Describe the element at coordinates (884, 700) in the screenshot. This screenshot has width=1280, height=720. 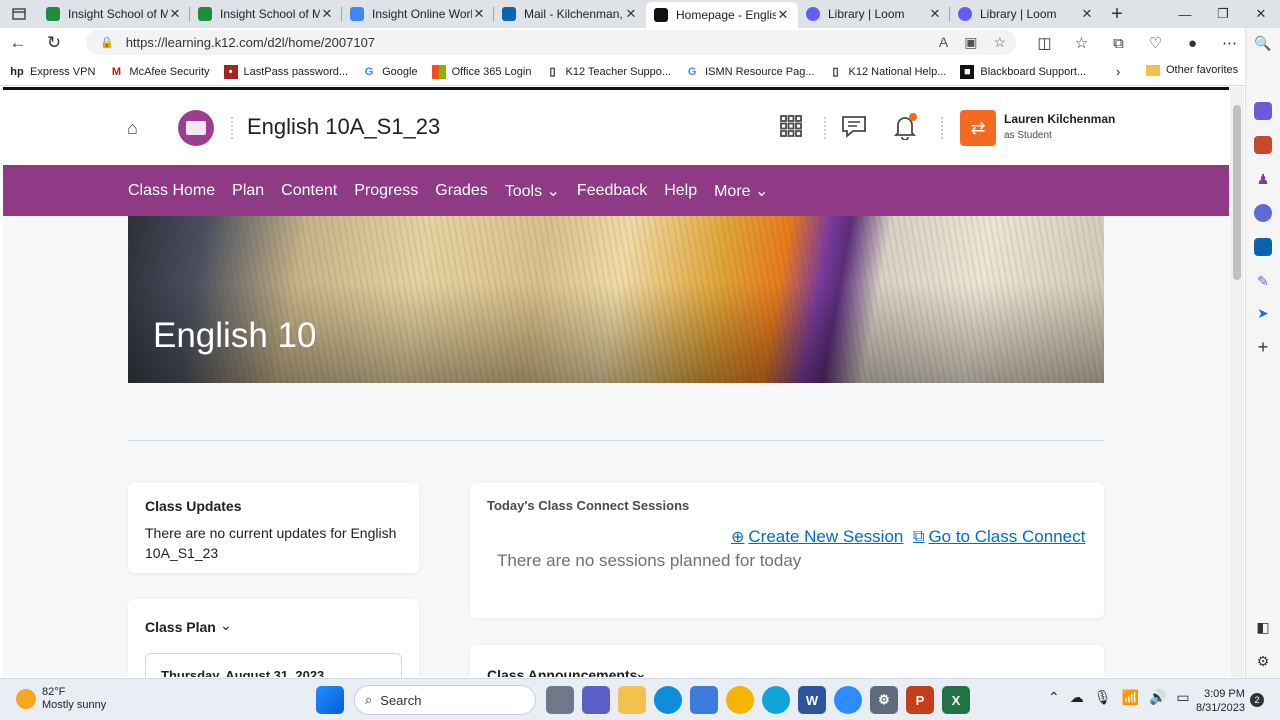
I see `settings-icon: ⚙` at that location.